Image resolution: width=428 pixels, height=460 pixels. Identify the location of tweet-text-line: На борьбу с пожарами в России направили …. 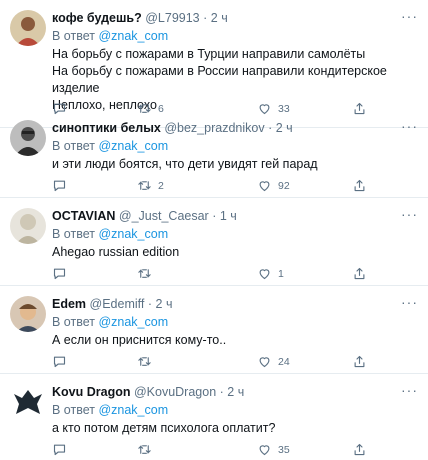
(219, 79).